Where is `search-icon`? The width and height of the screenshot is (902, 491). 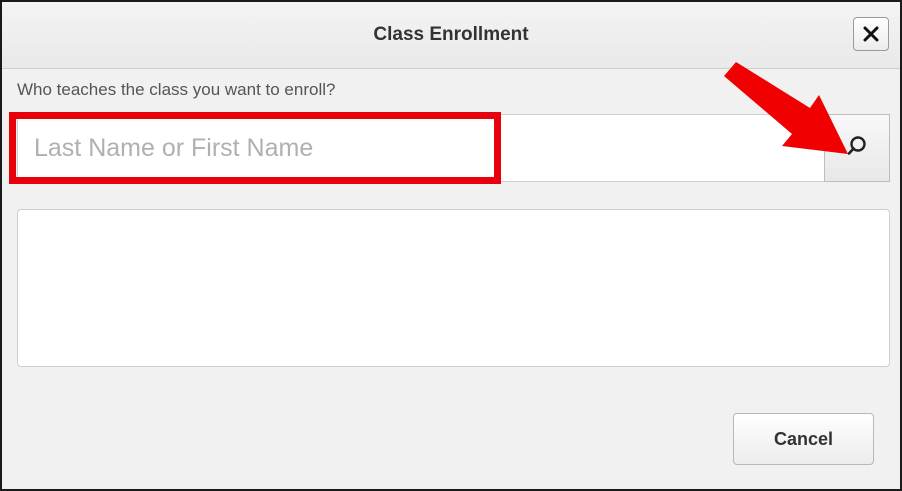 search-icon is located at coordinates (857, 148).